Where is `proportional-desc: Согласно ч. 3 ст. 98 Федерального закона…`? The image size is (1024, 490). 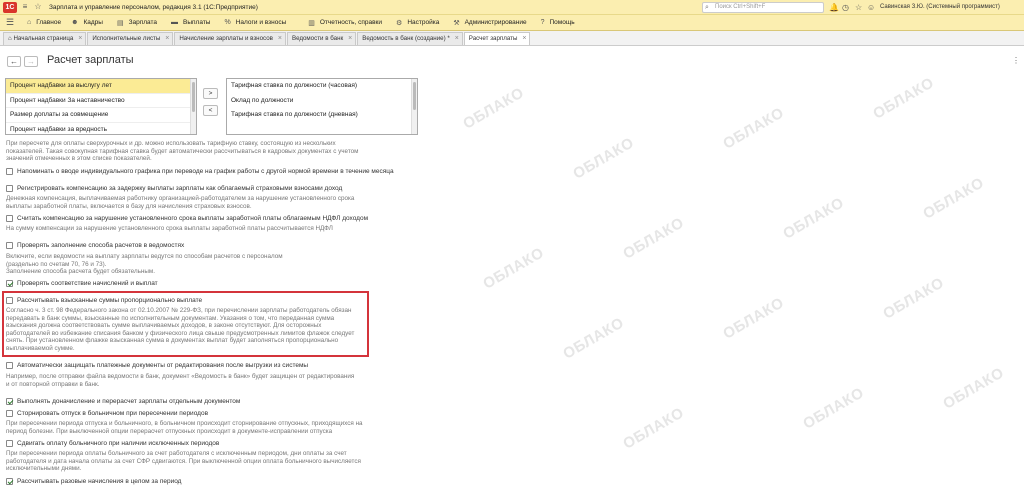 proportional-desc: Согласно ч. 3 ст. 98 Федерального закона… is located at coordinates (180, 329).